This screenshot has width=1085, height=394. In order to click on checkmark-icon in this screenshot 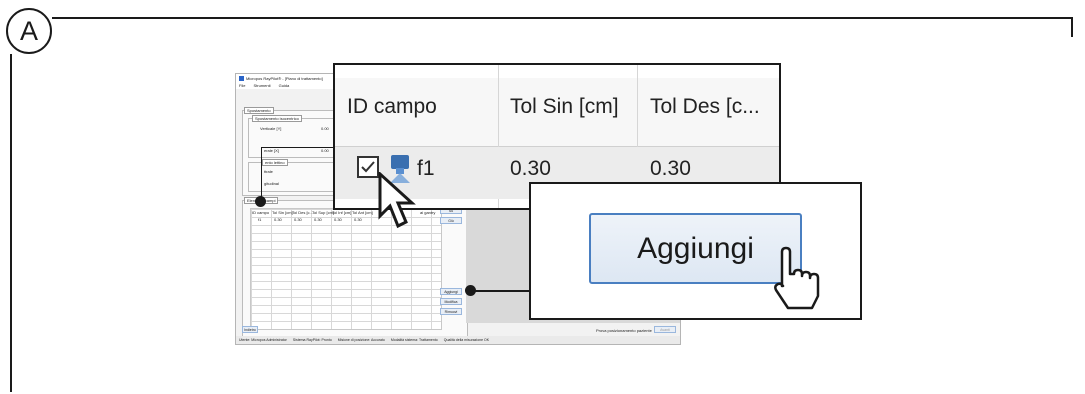, I will do `click(368, 167)`.